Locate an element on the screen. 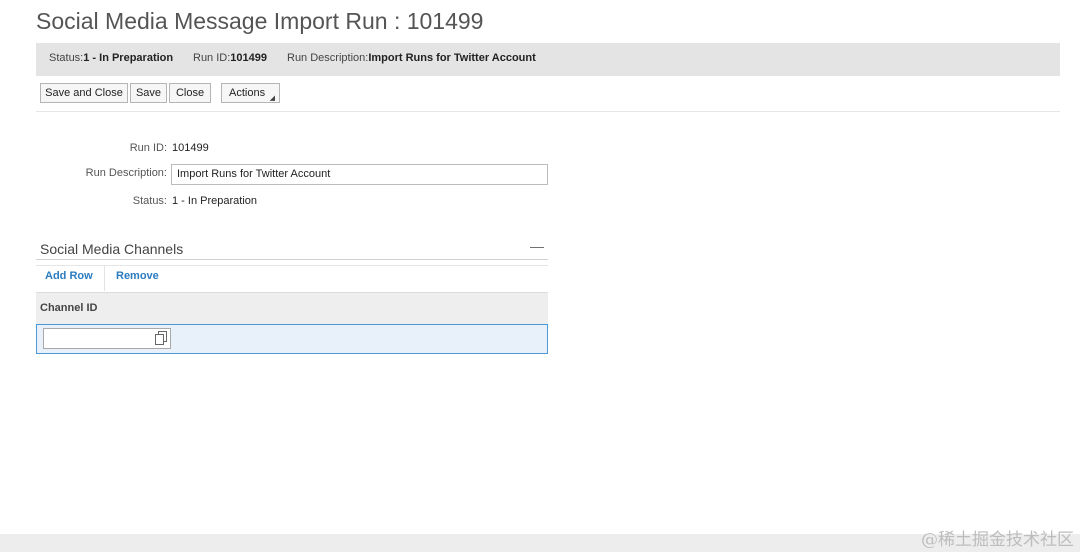 This screenshot has width=1080, height=552. footer-bar is located at coordinates (540, 543).